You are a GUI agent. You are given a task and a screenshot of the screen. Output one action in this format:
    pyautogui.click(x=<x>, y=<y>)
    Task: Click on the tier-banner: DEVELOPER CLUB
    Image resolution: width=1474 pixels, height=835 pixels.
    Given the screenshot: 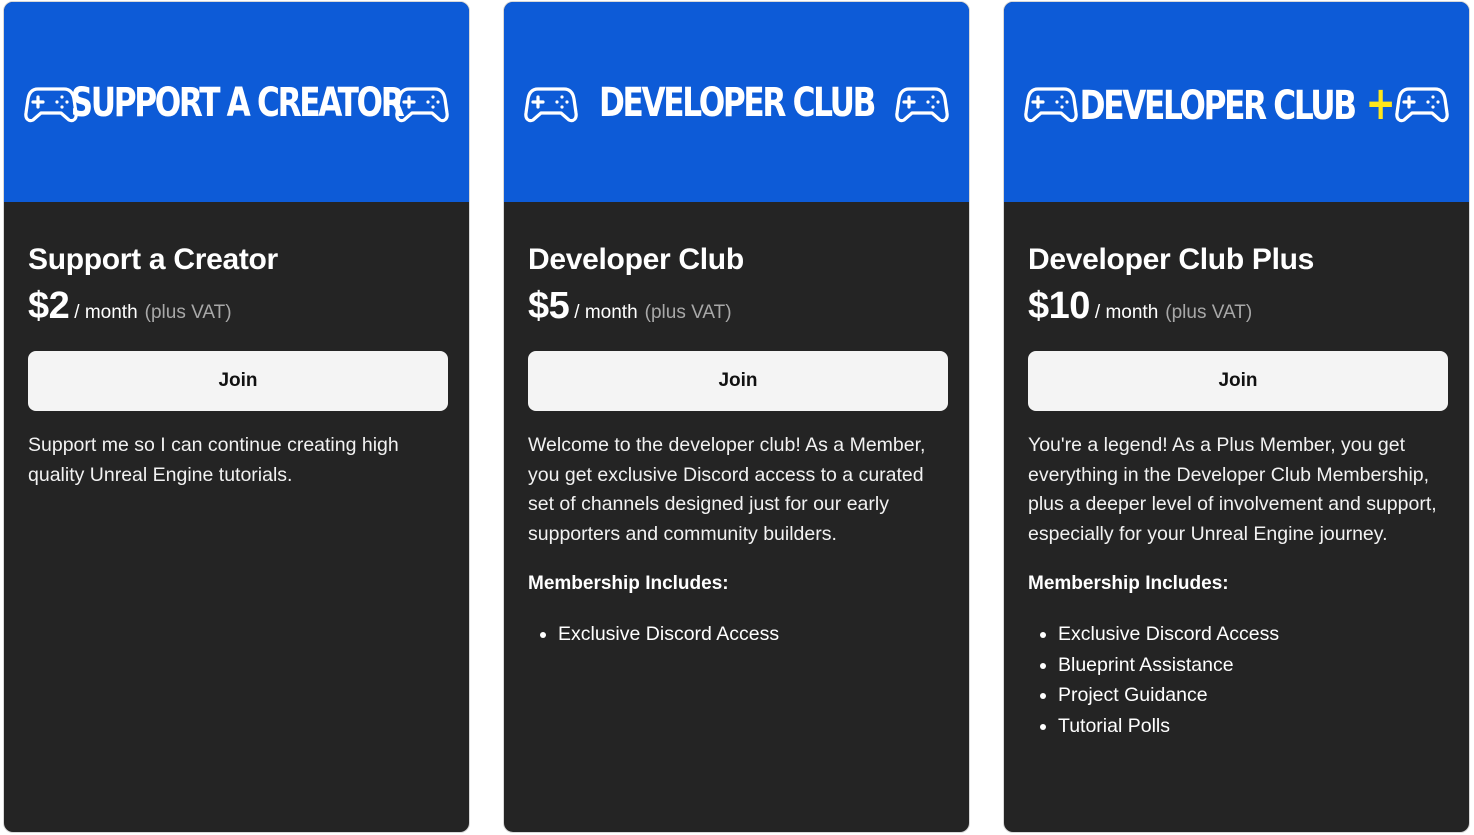 What is the action you would take?
    pyautogui.click(x=736, y=102)
    